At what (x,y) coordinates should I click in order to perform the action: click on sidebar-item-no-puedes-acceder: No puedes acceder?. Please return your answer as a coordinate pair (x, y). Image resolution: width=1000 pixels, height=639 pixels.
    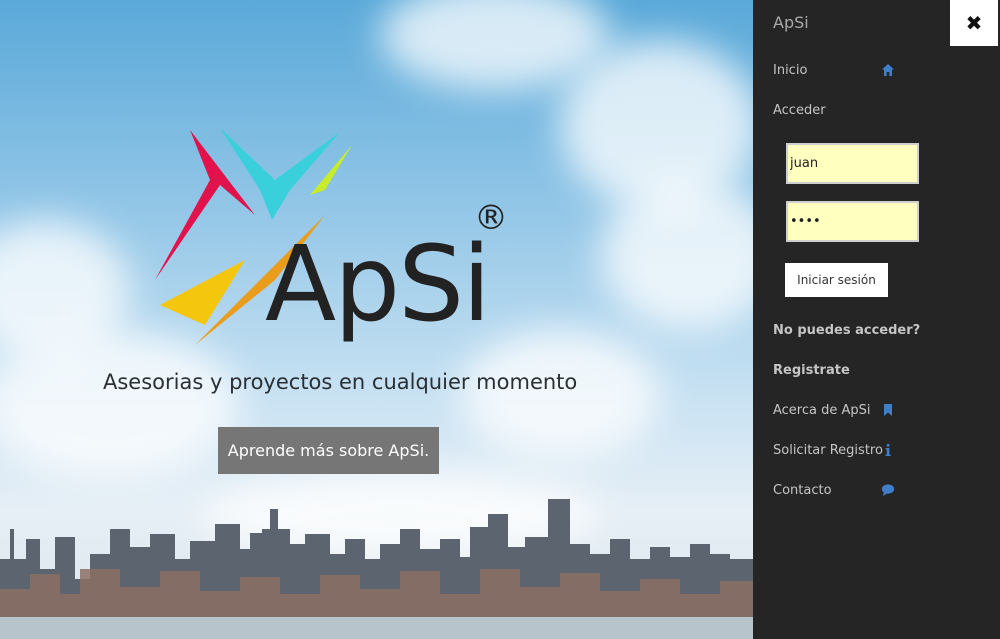
    Looking at the image, I should click on (873, 332).